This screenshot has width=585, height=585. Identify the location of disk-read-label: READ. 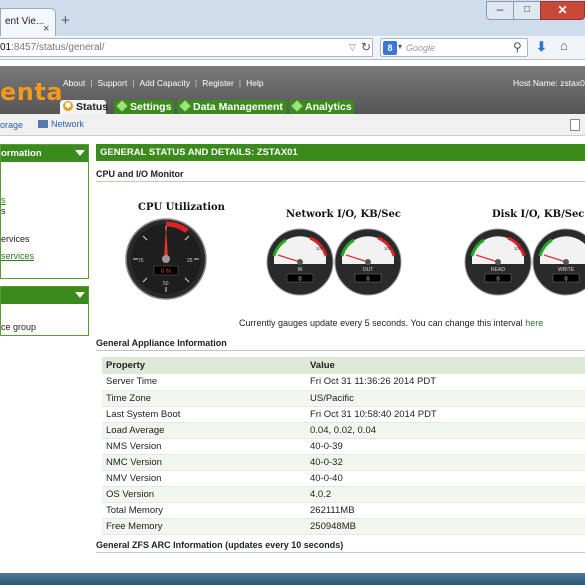
(498, 270).